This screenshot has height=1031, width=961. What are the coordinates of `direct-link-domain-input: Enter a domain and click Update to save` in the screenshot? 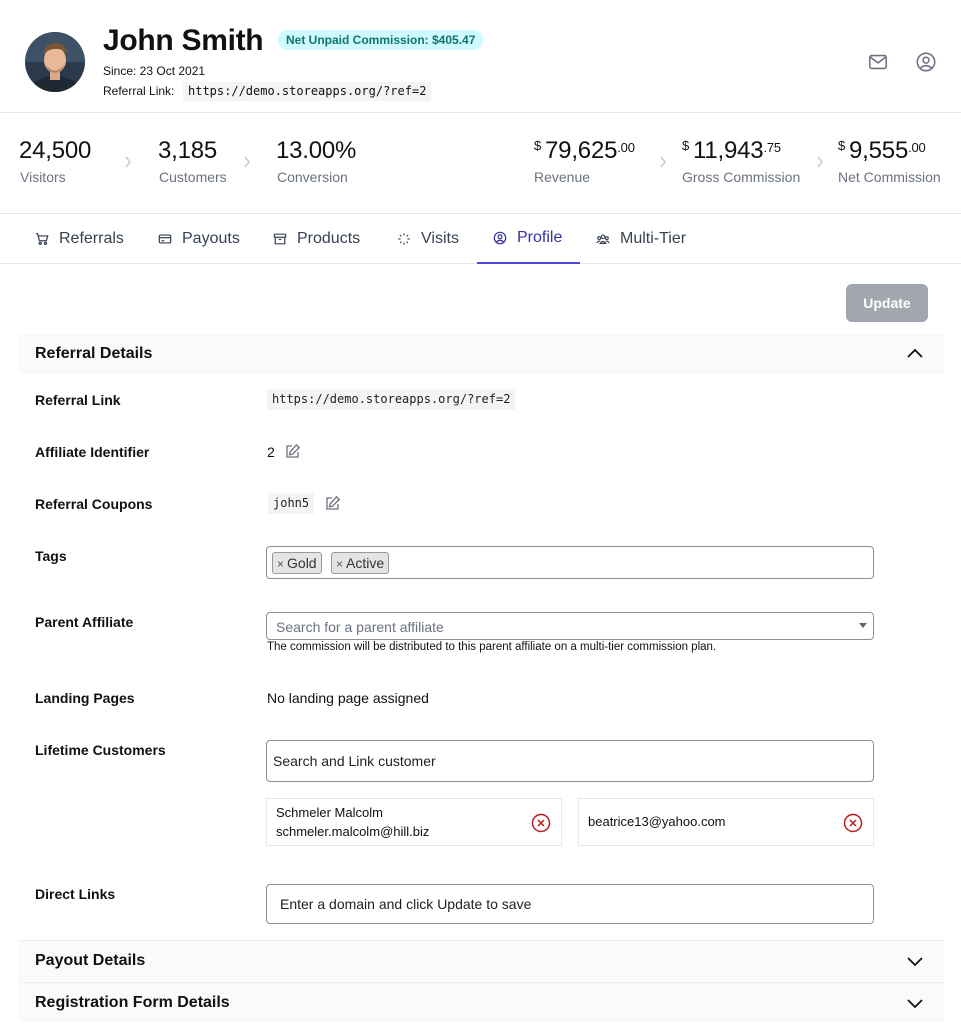 It's located at (570, 904).